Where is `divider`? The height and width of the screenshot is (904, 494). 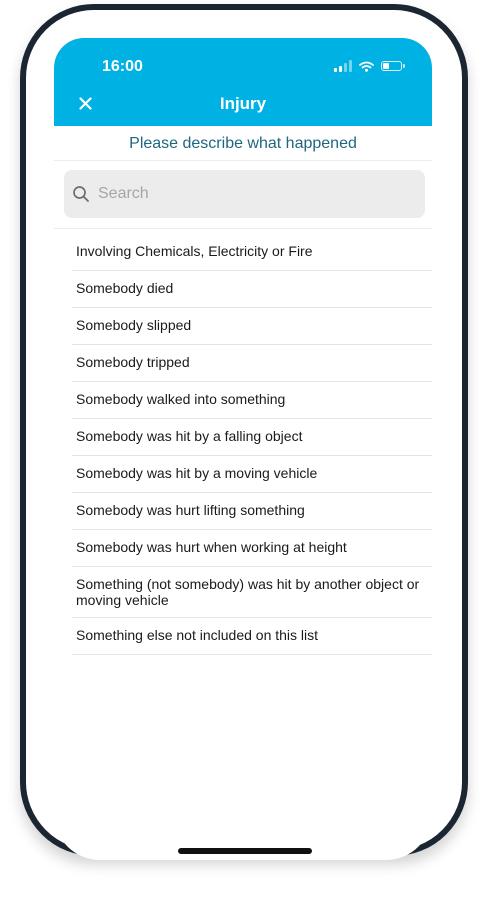 divider is located at coordinates (243, 228).